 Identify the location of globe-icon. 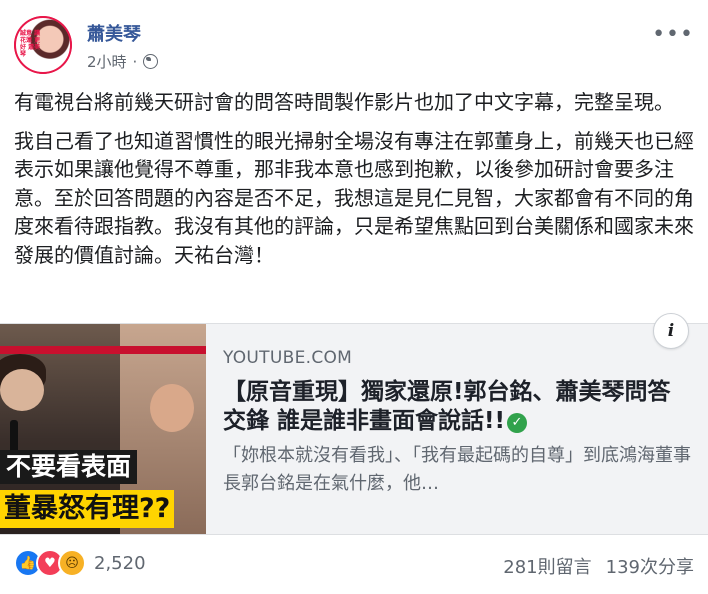
(151, 61).